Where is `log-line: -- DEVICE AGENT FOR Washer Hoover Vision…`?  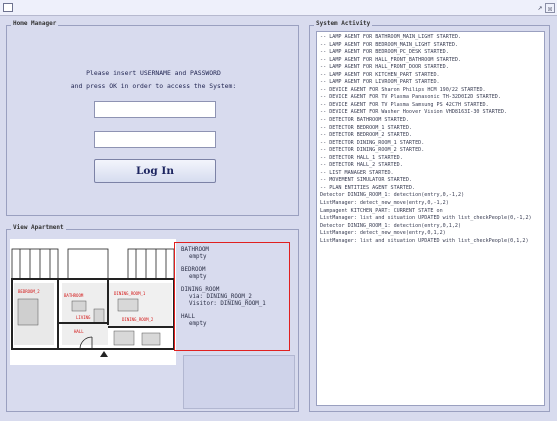
log-line: -- DEVICE AGENT FOR Washer Hoover Vision… is located at coordinates (414, 112).